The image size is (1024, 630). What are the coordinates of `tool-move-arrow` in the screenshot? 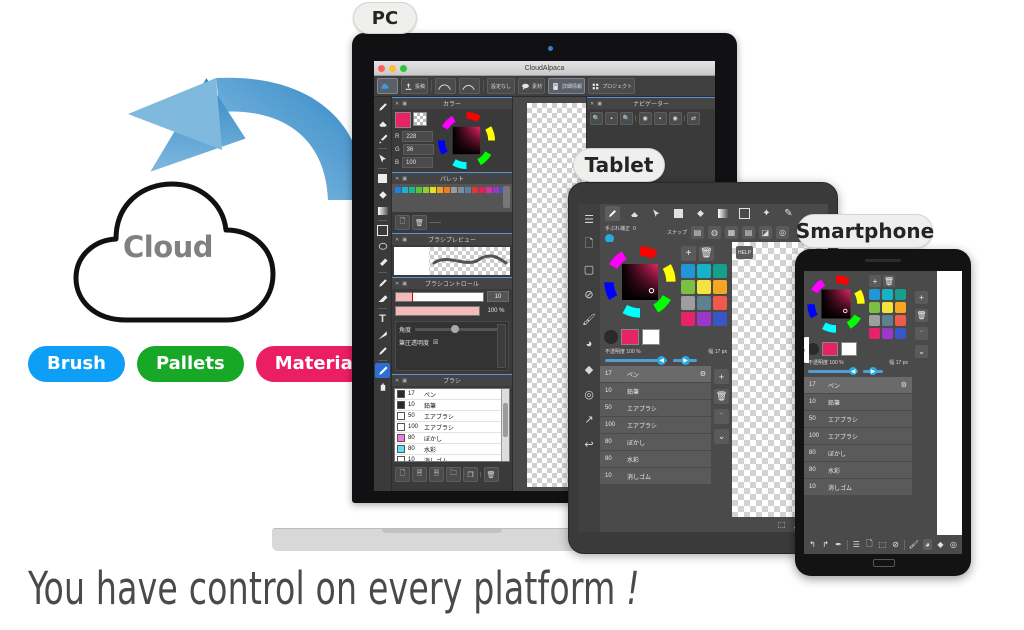 It's located at (382, 334).